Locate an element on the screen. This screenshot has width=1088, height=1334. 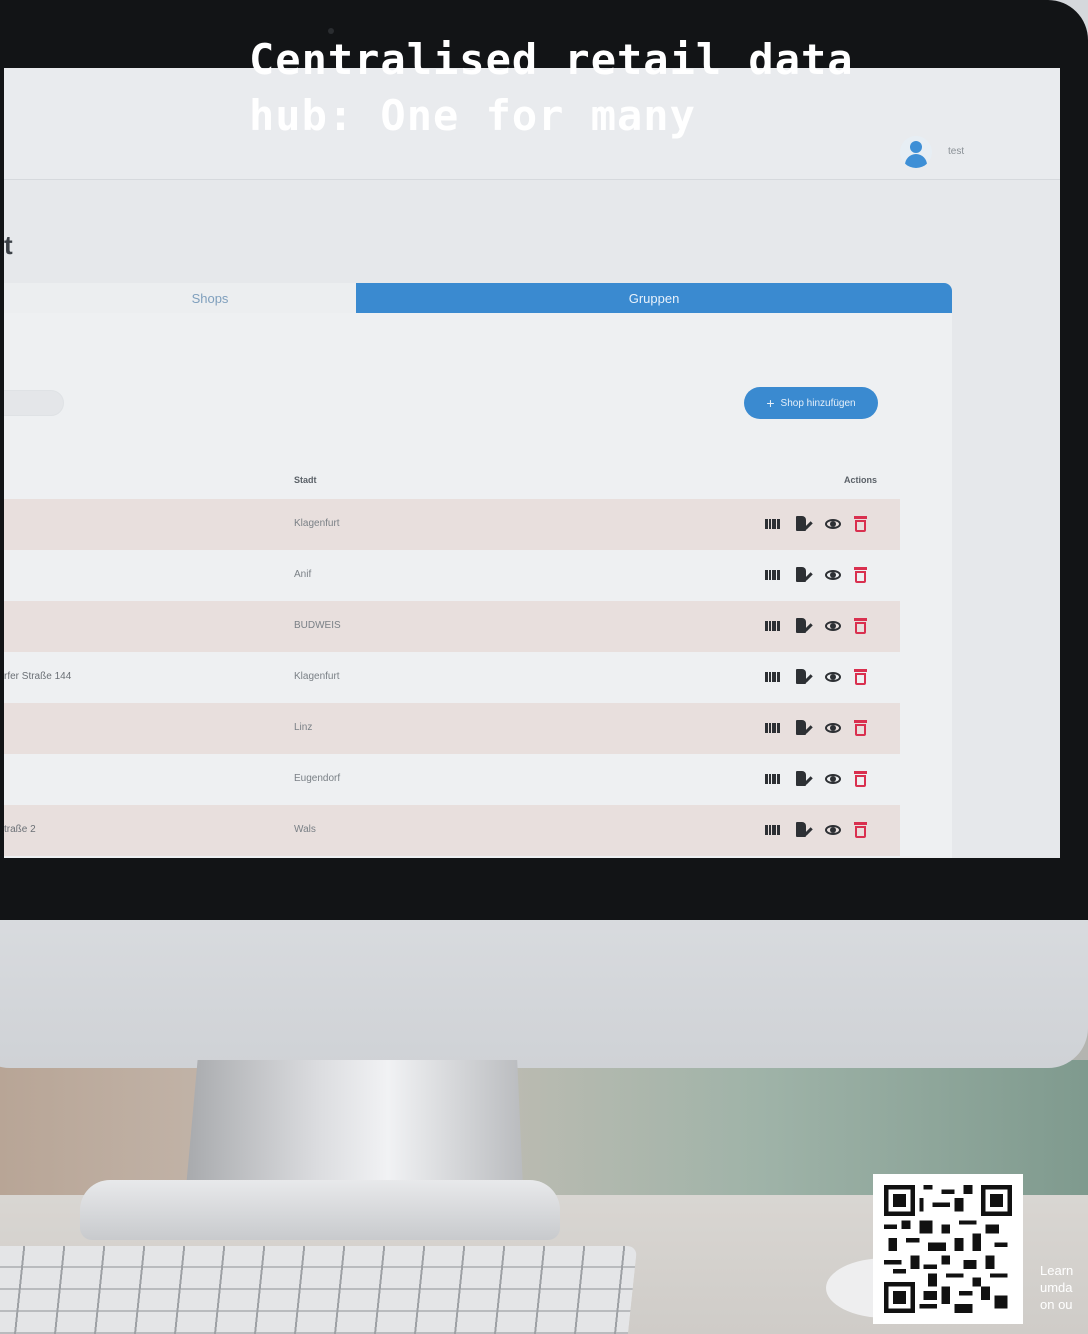
qr-caption-line: umda is located at coordinates (1056, 1287).